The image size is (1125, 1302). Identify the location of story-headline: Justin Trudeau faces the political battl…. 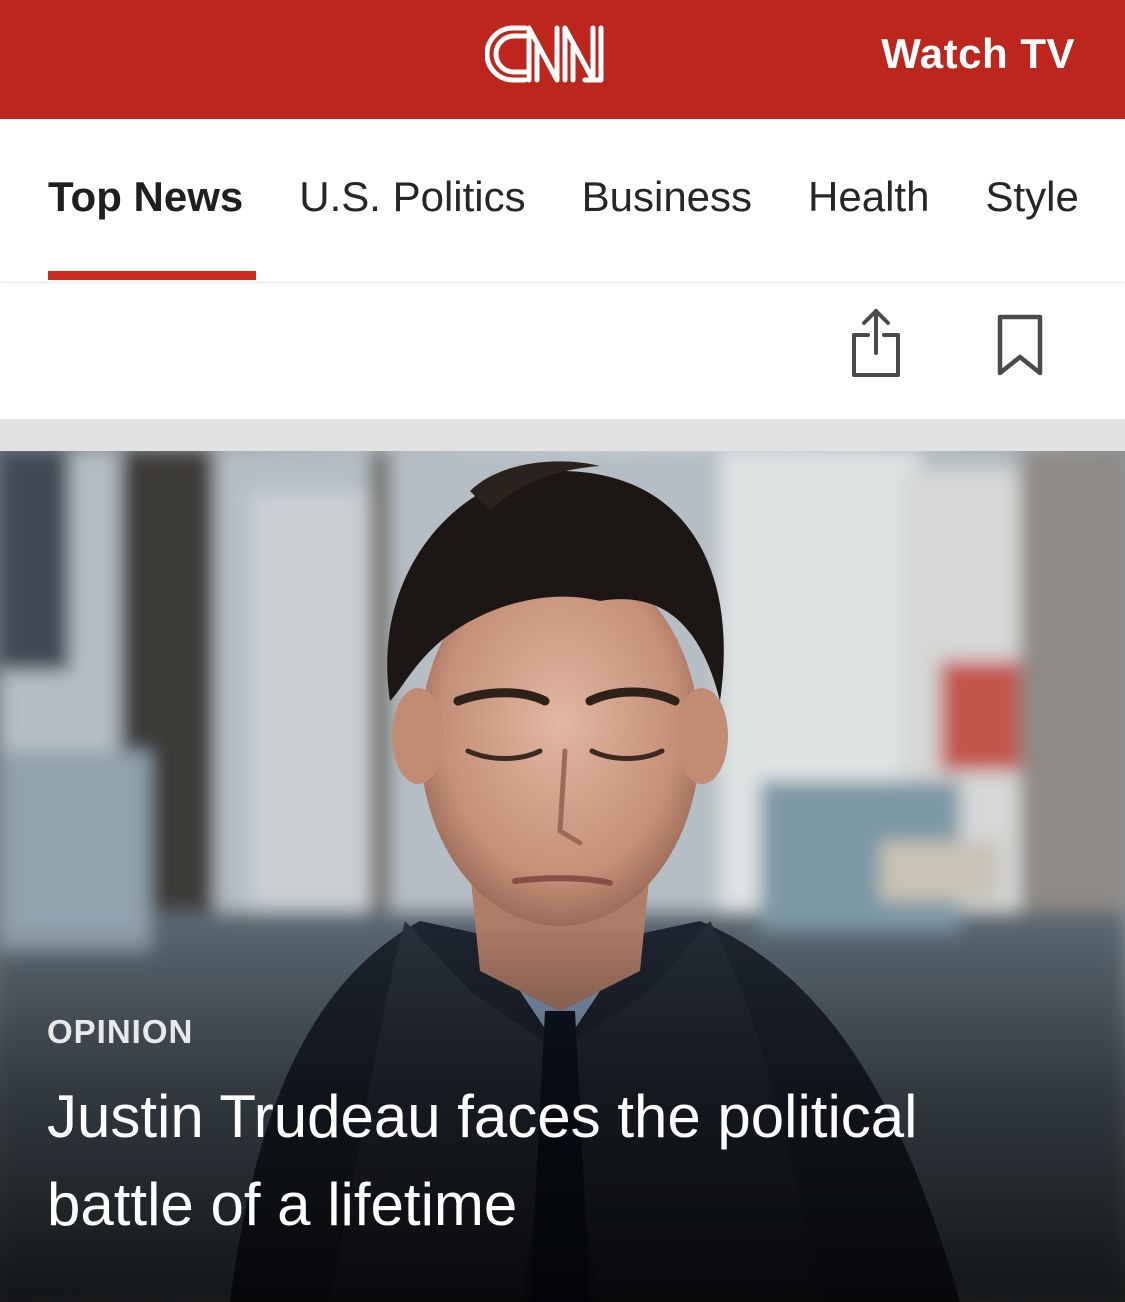
(562, 1161).